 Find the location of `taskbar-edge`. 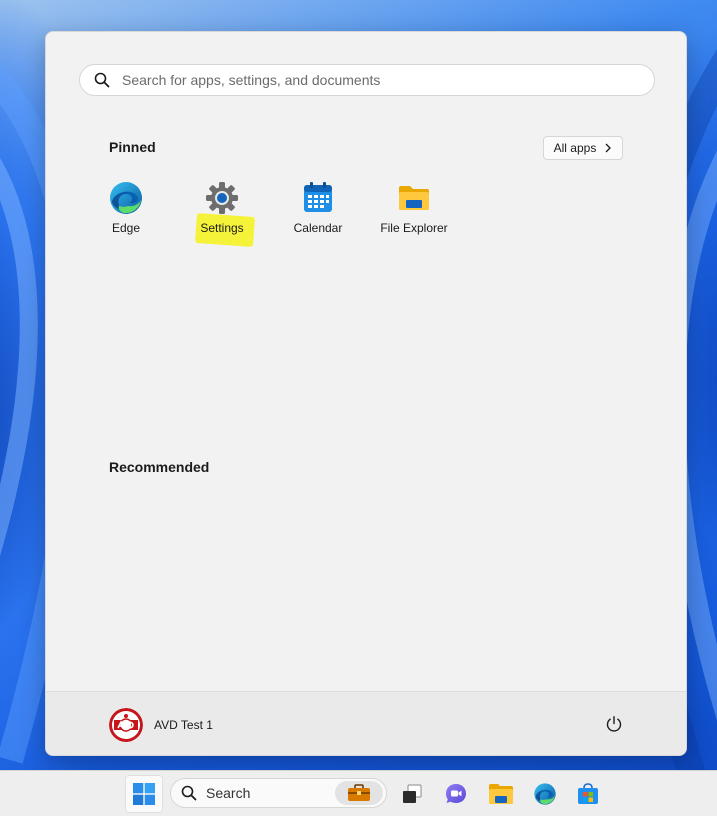

taskbar-edge is located at coordinates (545, 794).